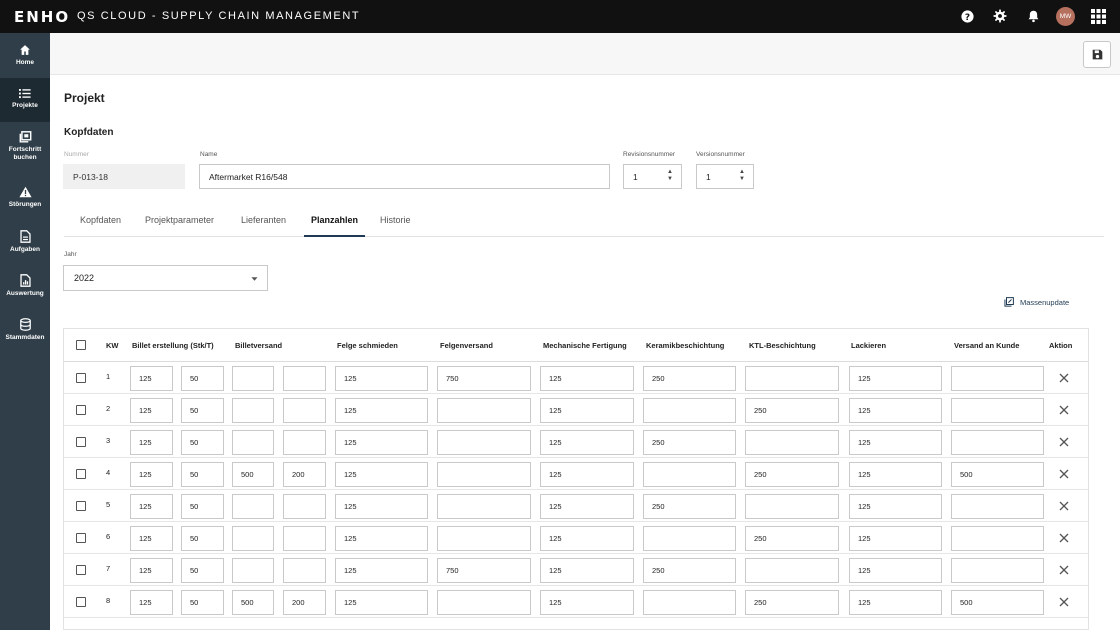 This screenshot has height=630, width=1120. Describe the element at coordinates (1065, 16) in the screenshot. I see `user-avatar: MW` at that location.